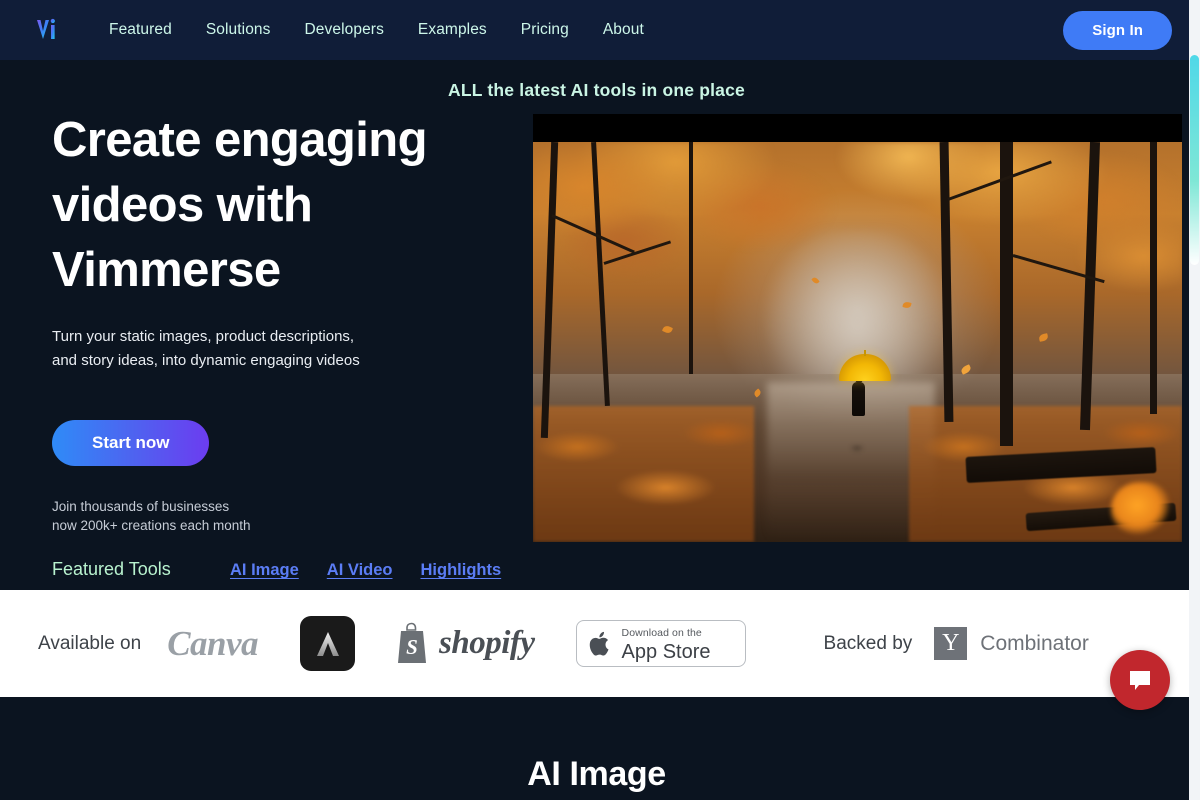 Image resolution: width=1200 pixels, height=800 pixels. I want to click on chat-widget-button, so click(1140, 680).